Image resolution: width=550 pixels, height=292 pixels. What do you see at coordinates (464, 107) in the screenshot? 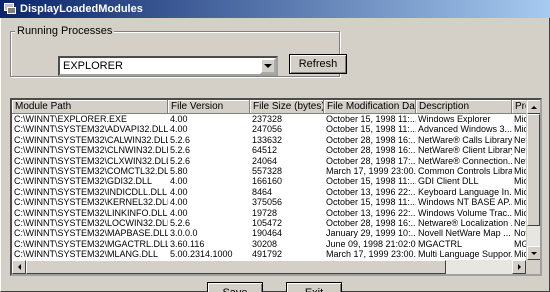
I see `column-header: Description` at bounding box center [464, 107].